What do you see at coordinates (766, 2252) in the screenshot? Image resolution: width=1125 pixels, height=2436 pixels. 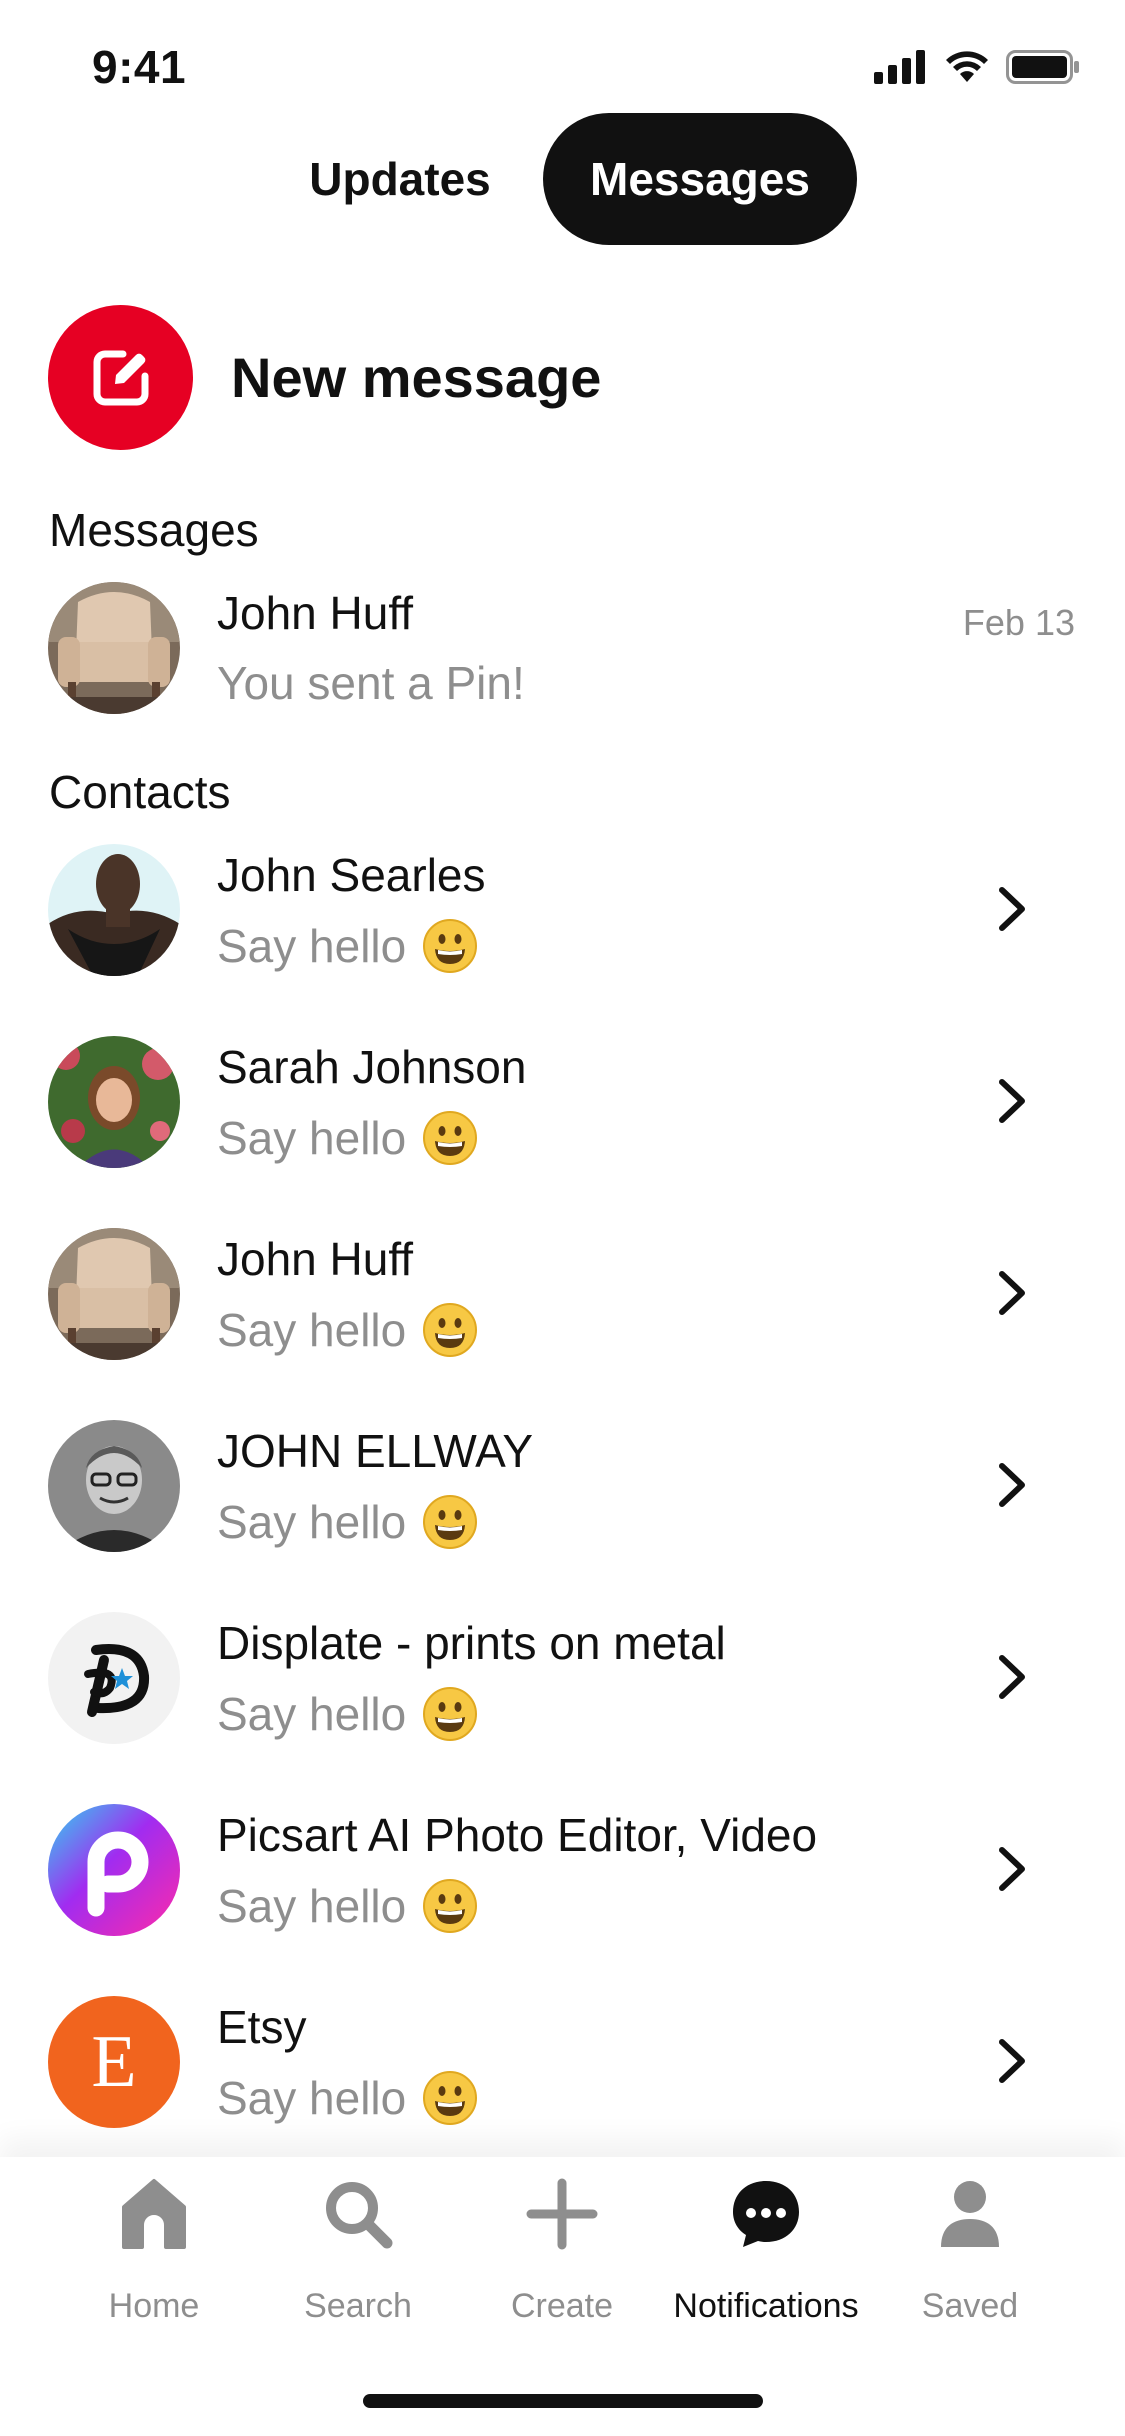 I see `nav-notifications: Notifications` at bounding box center [766, 2252].